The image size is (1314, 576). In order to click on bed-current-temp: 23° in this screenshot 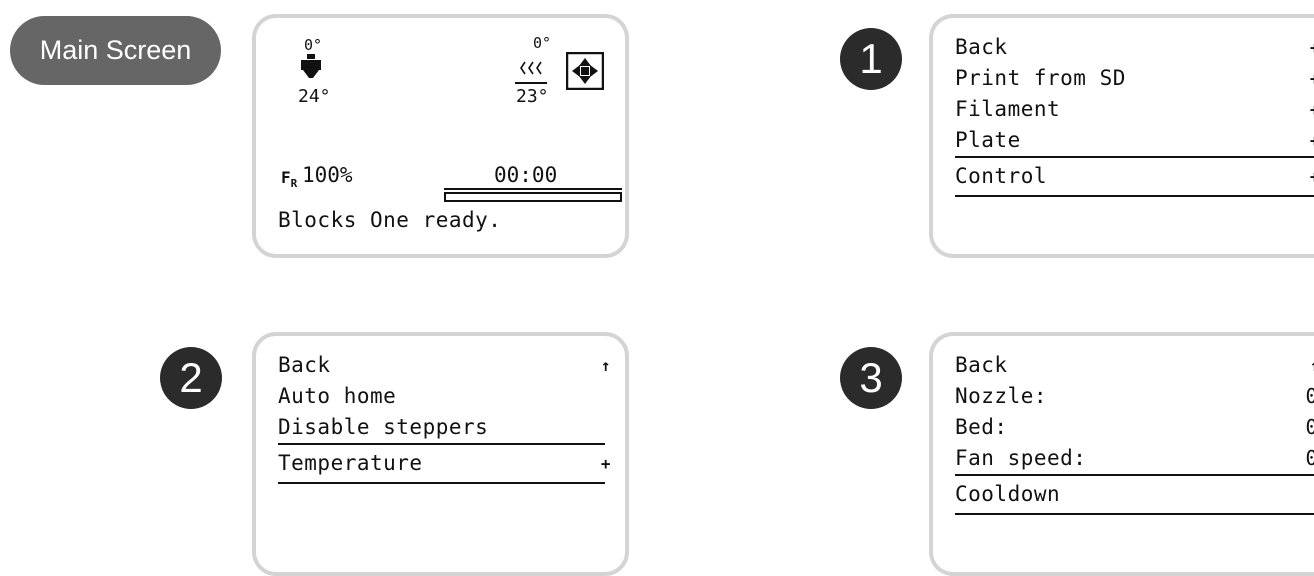, I will do `click(532, 96)`.